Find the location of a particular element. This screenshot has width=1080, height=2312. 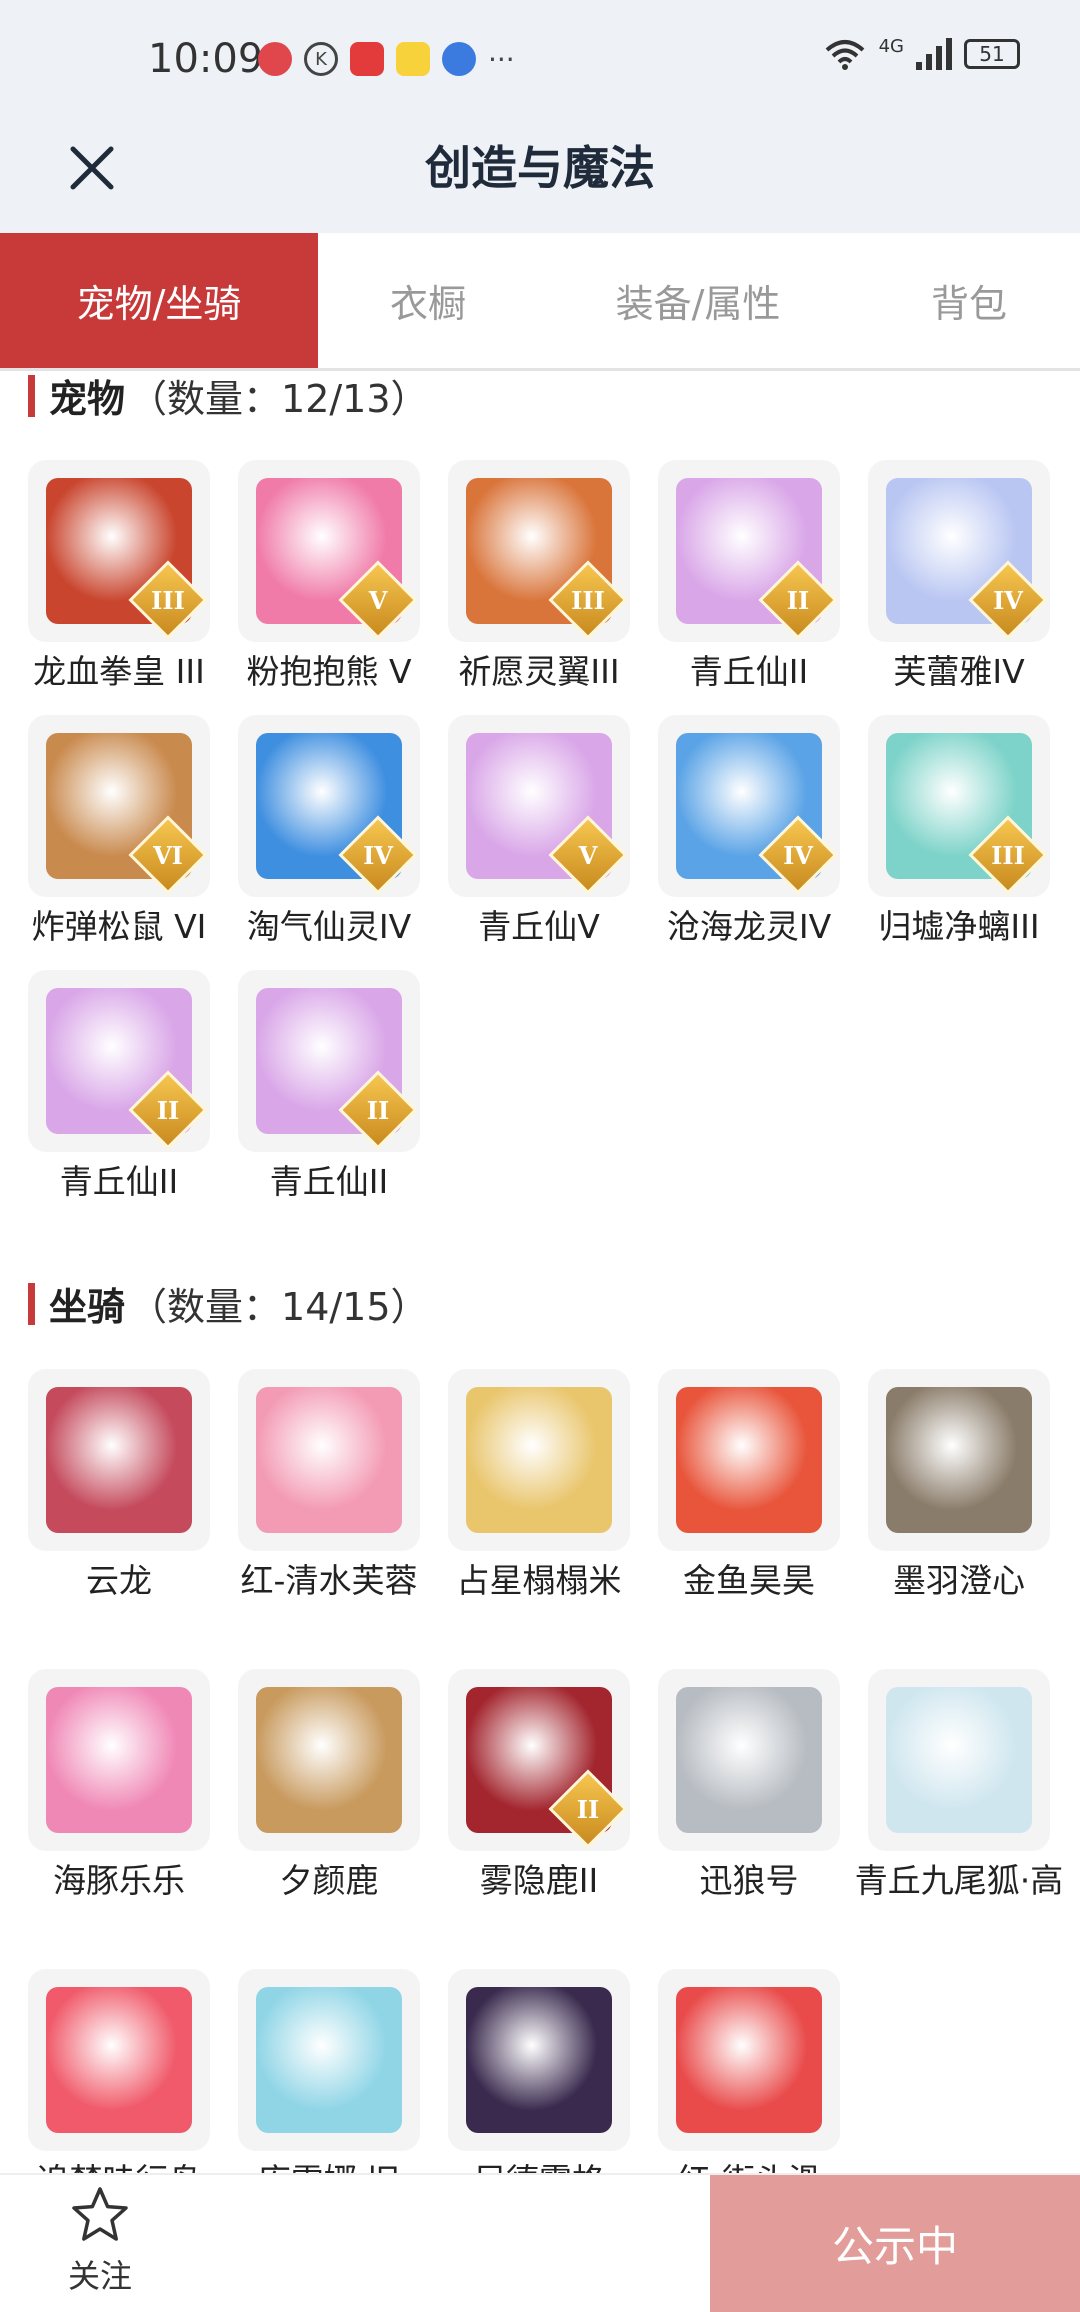

mounts-item: 红-清水芙蓉 is located at coordinates (329, 1486).